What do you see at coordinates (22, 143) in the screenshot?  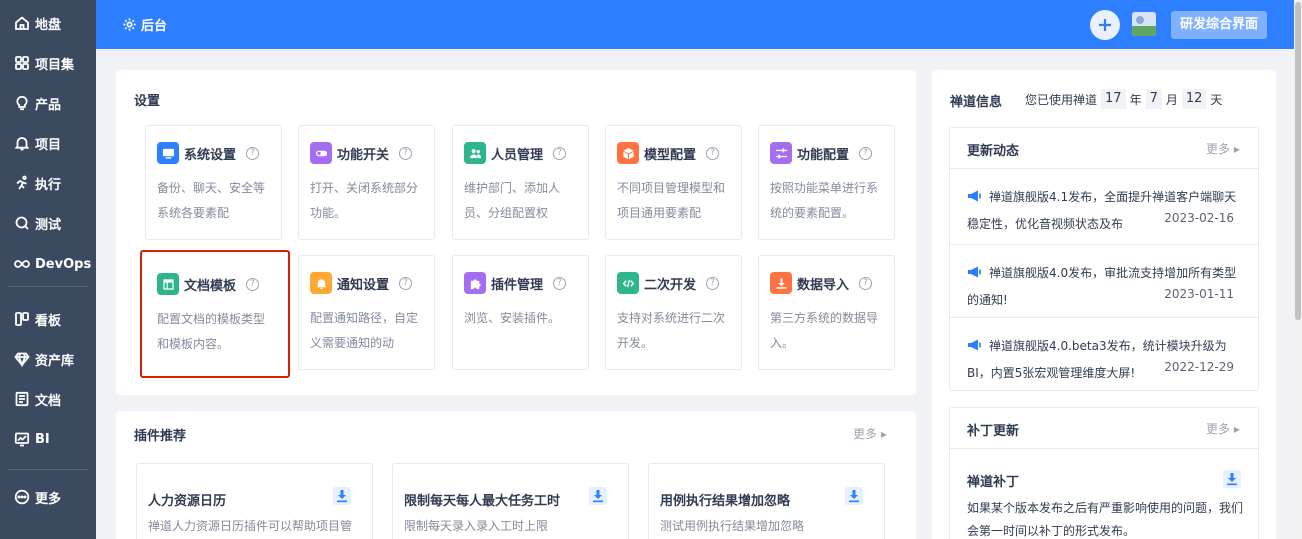 I see `bell-icon` at bounding box center [22, 143].